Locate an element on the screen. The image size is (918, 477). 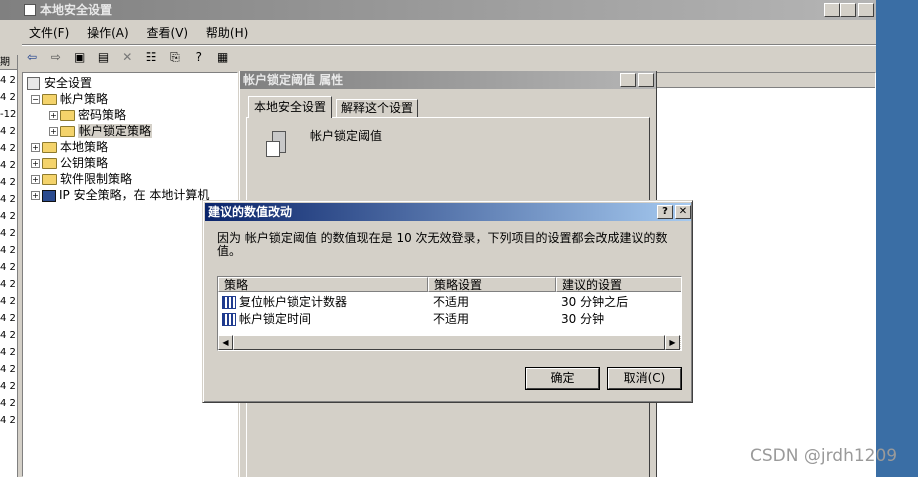
close-button: ✕ is located at coordinates (866, 10).